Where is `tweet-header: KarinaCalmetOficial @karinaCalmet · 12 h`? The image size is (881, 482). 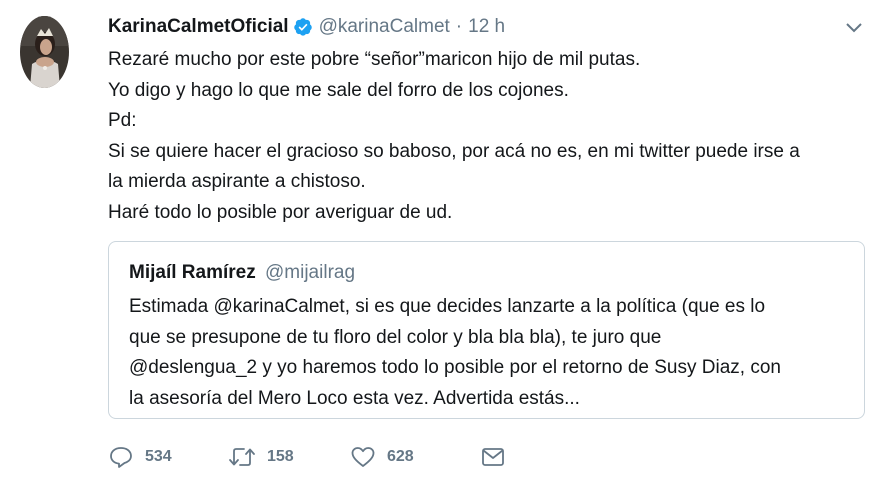
tweet-header: KarinaCalmetOficial @karinaCalmet · 12 h is located at coordinates (306, 27).